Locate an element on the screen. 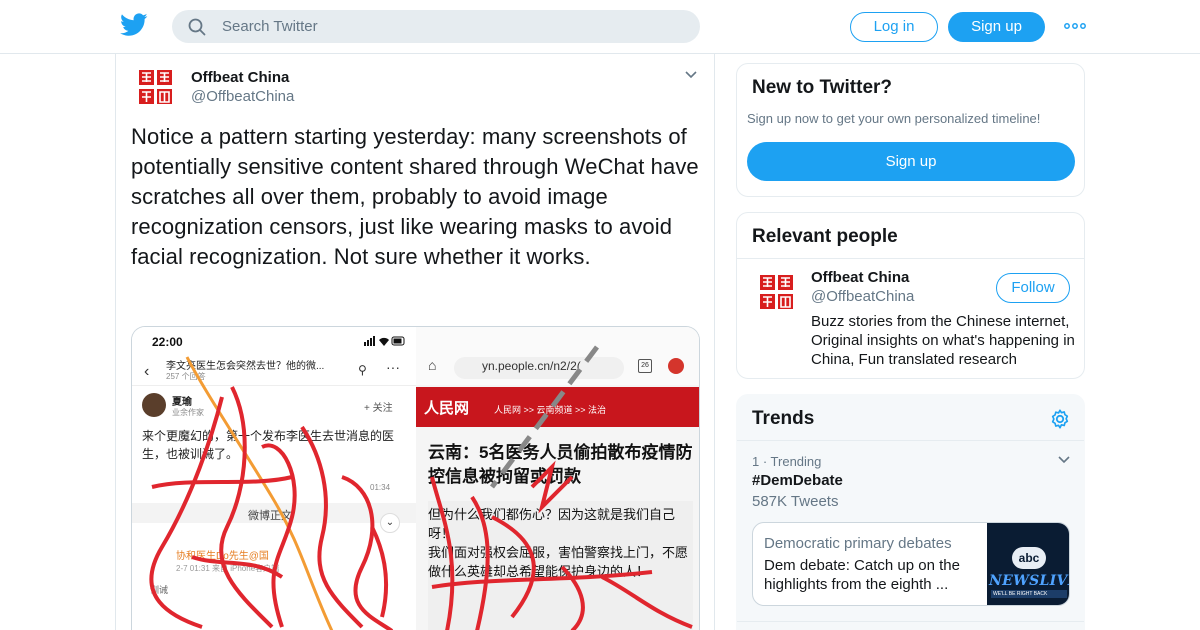 The height and width of the screenshot is (630, 1200). timestamp: 01:34 is located at coordinates (380, 487).